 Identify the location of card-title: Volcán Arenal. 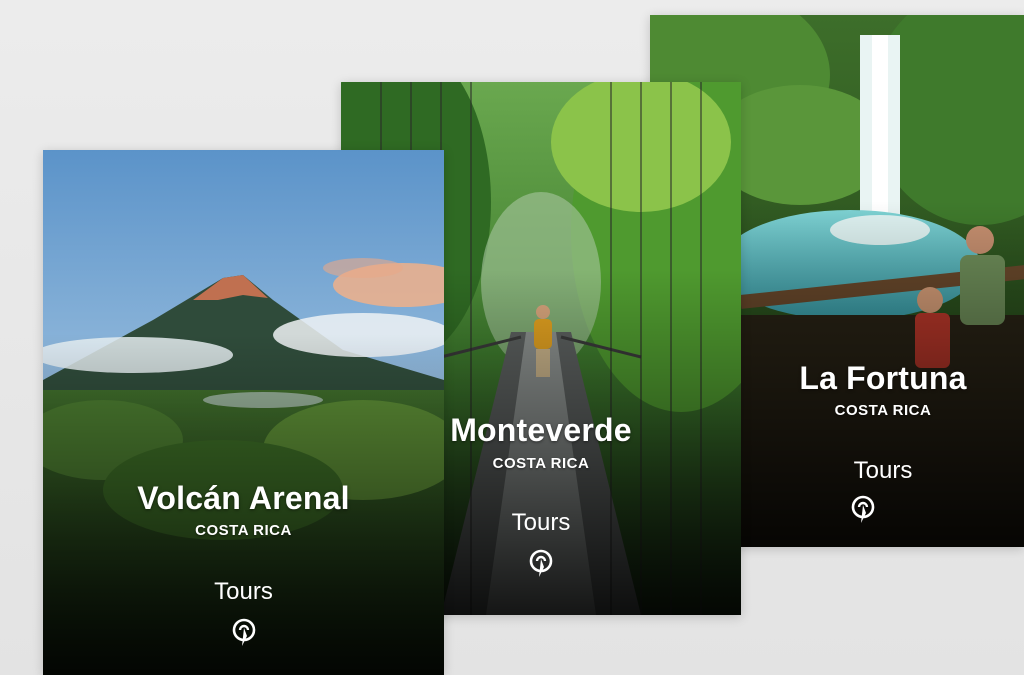
(243, 498).